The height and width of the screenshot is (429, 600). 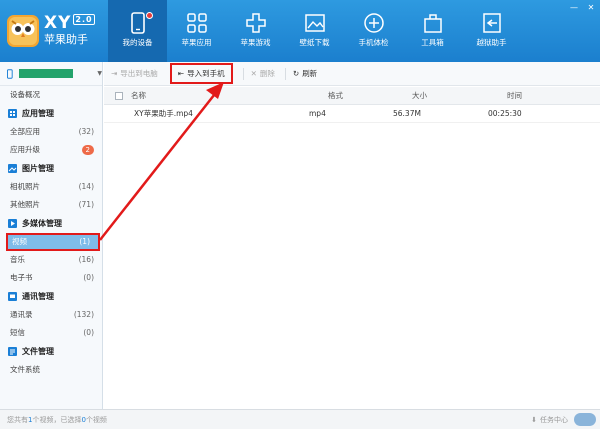 What do you see at coordinates (25, 204) in the screenshot?
I see `sidebar-item-label: 其他照片` at bounding box center [25, 204].